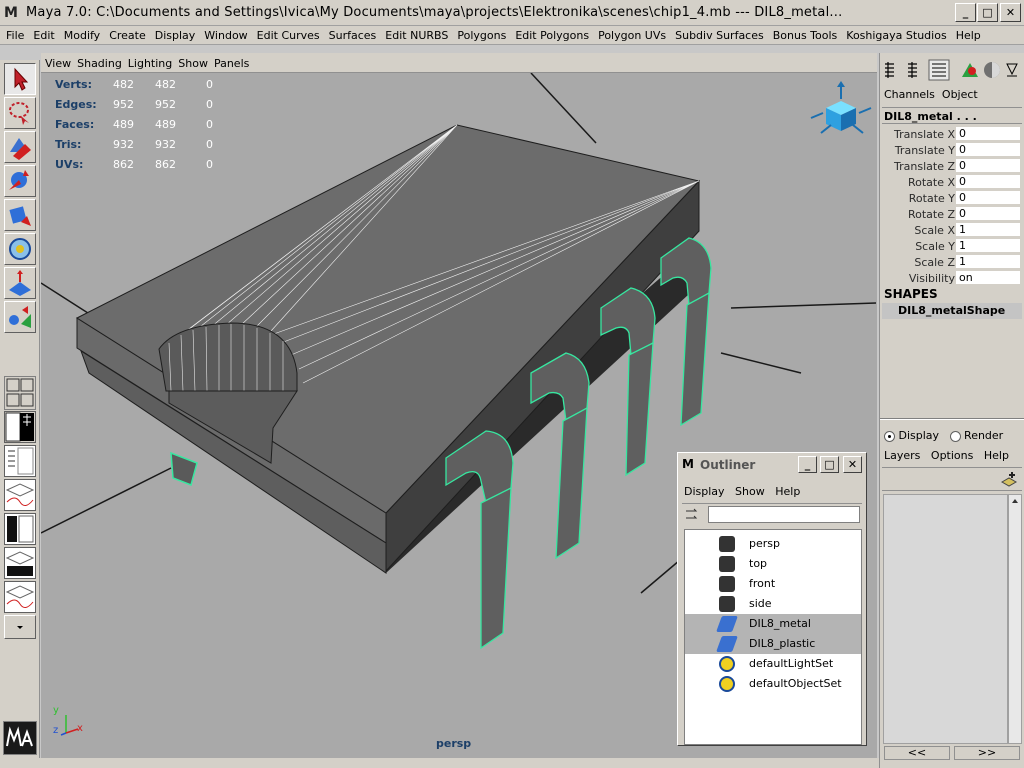  What do you see at coordinates (889, 436) in the screenshot?
I see `display-radio` at bounding box center [889, 436].